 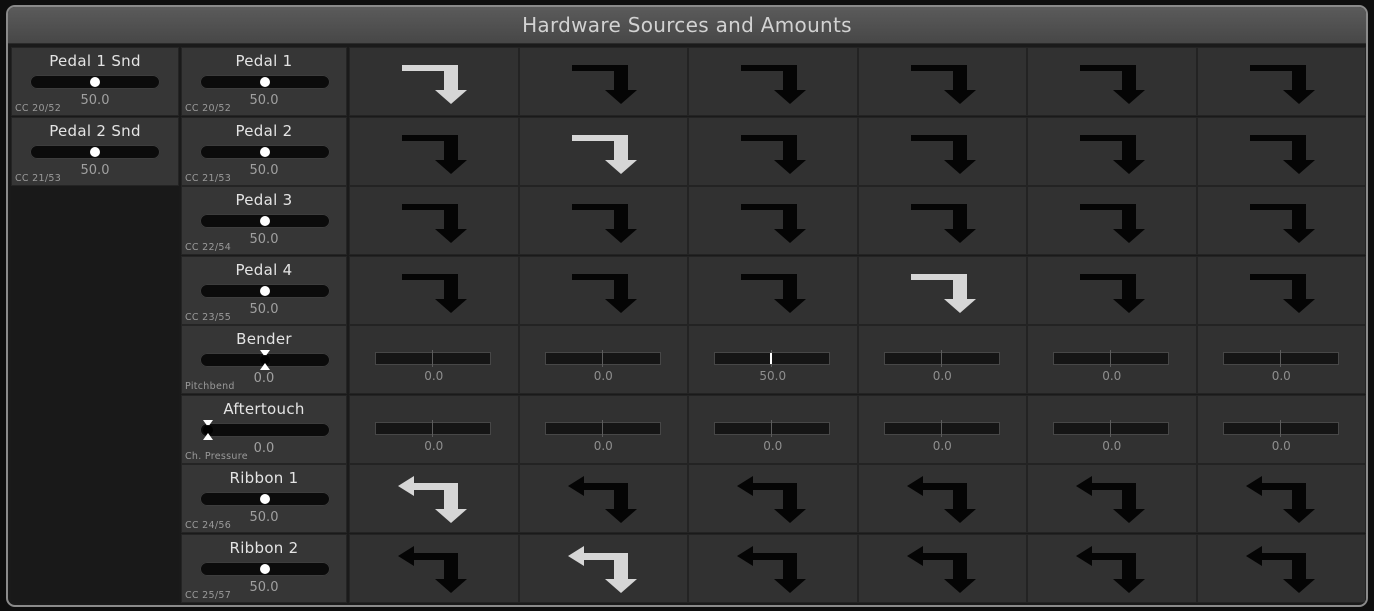 What do you see at coordinates (773, 359) in the screenshot?
I see `matrix-cell: 50.0` at bounding box center [773, 359].